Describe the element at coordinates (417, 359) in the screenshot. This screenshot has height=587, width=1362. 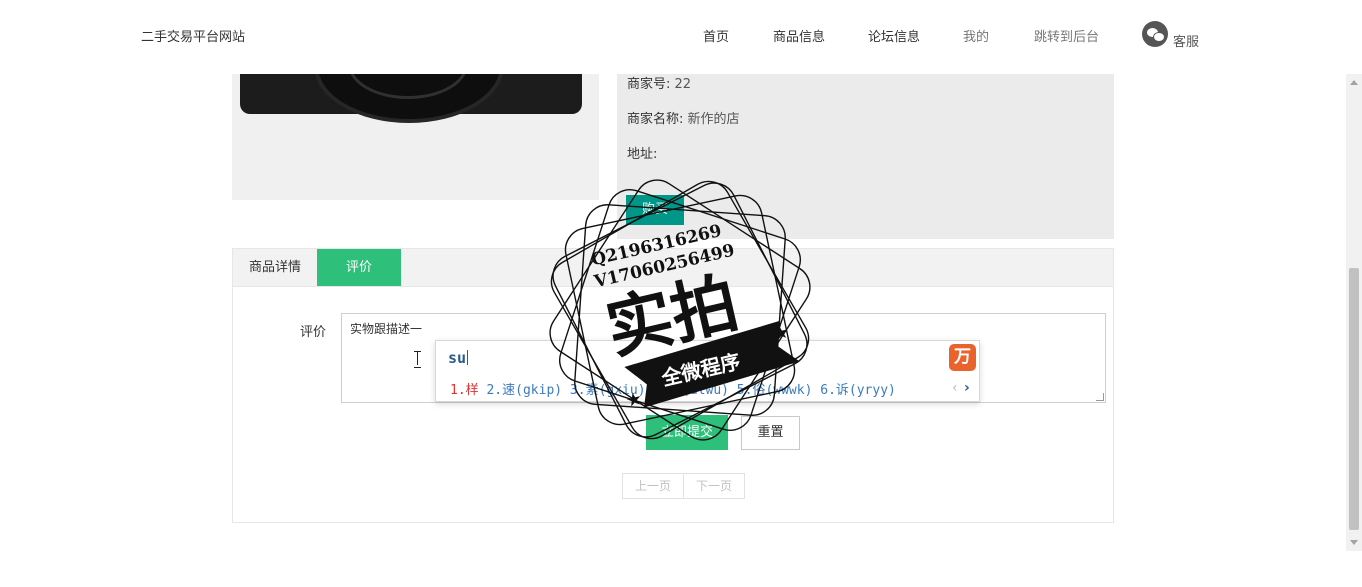
I see `text-cursor-icon` at that location.